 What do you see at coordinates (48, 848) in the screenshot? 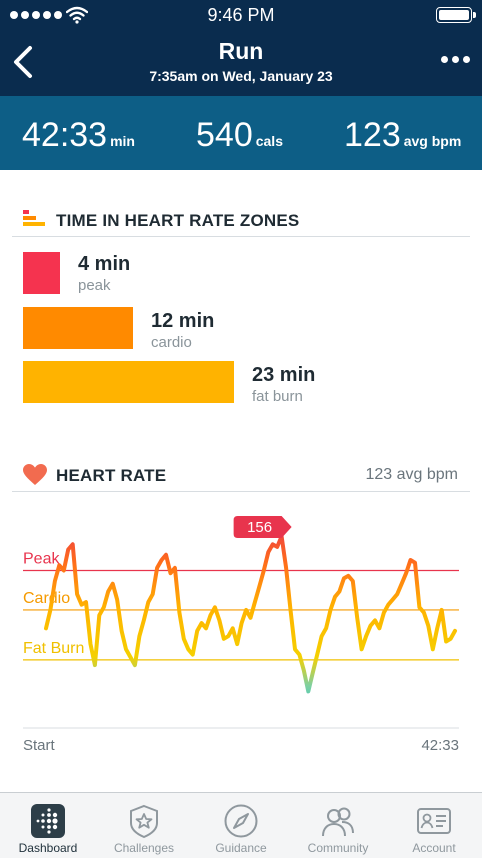
I see `tab-label: Dashboard` at bounding box center [48, 848].